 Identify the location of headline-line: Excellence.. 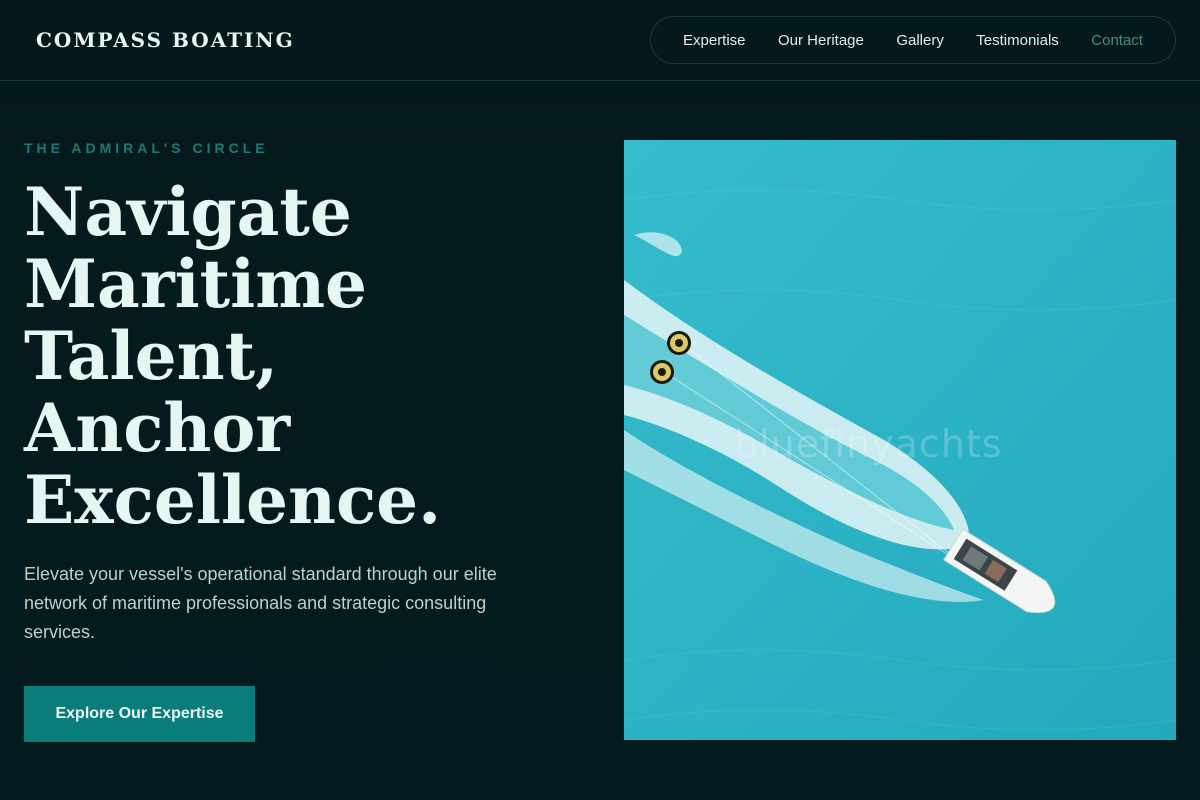
(233, 500).